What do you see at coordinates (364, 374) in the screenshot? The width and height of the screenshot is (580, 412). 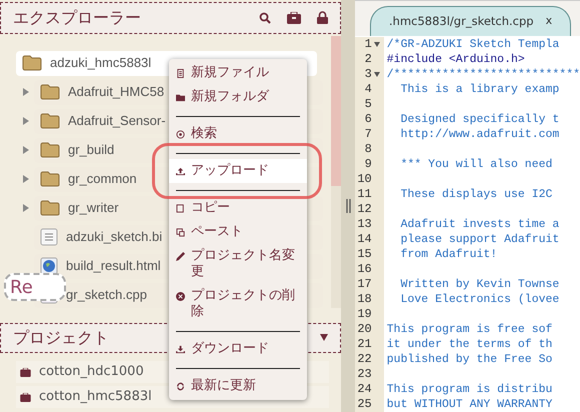 I see `line-number: 23` at bounding box center [364, 374].